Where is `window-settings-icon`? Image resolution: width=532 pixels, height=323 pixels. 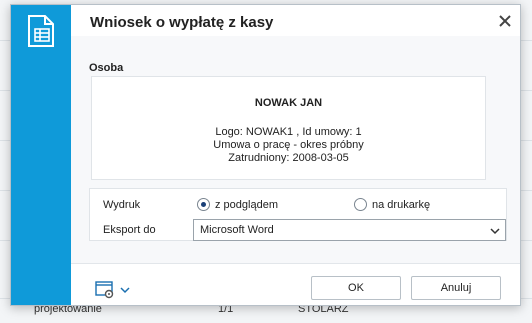
window-settings-icon is located at coordinates (105, 290).